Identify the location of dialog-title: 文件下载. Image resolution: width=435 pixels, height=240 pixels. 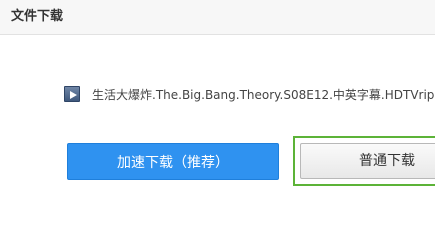
(37, 16).